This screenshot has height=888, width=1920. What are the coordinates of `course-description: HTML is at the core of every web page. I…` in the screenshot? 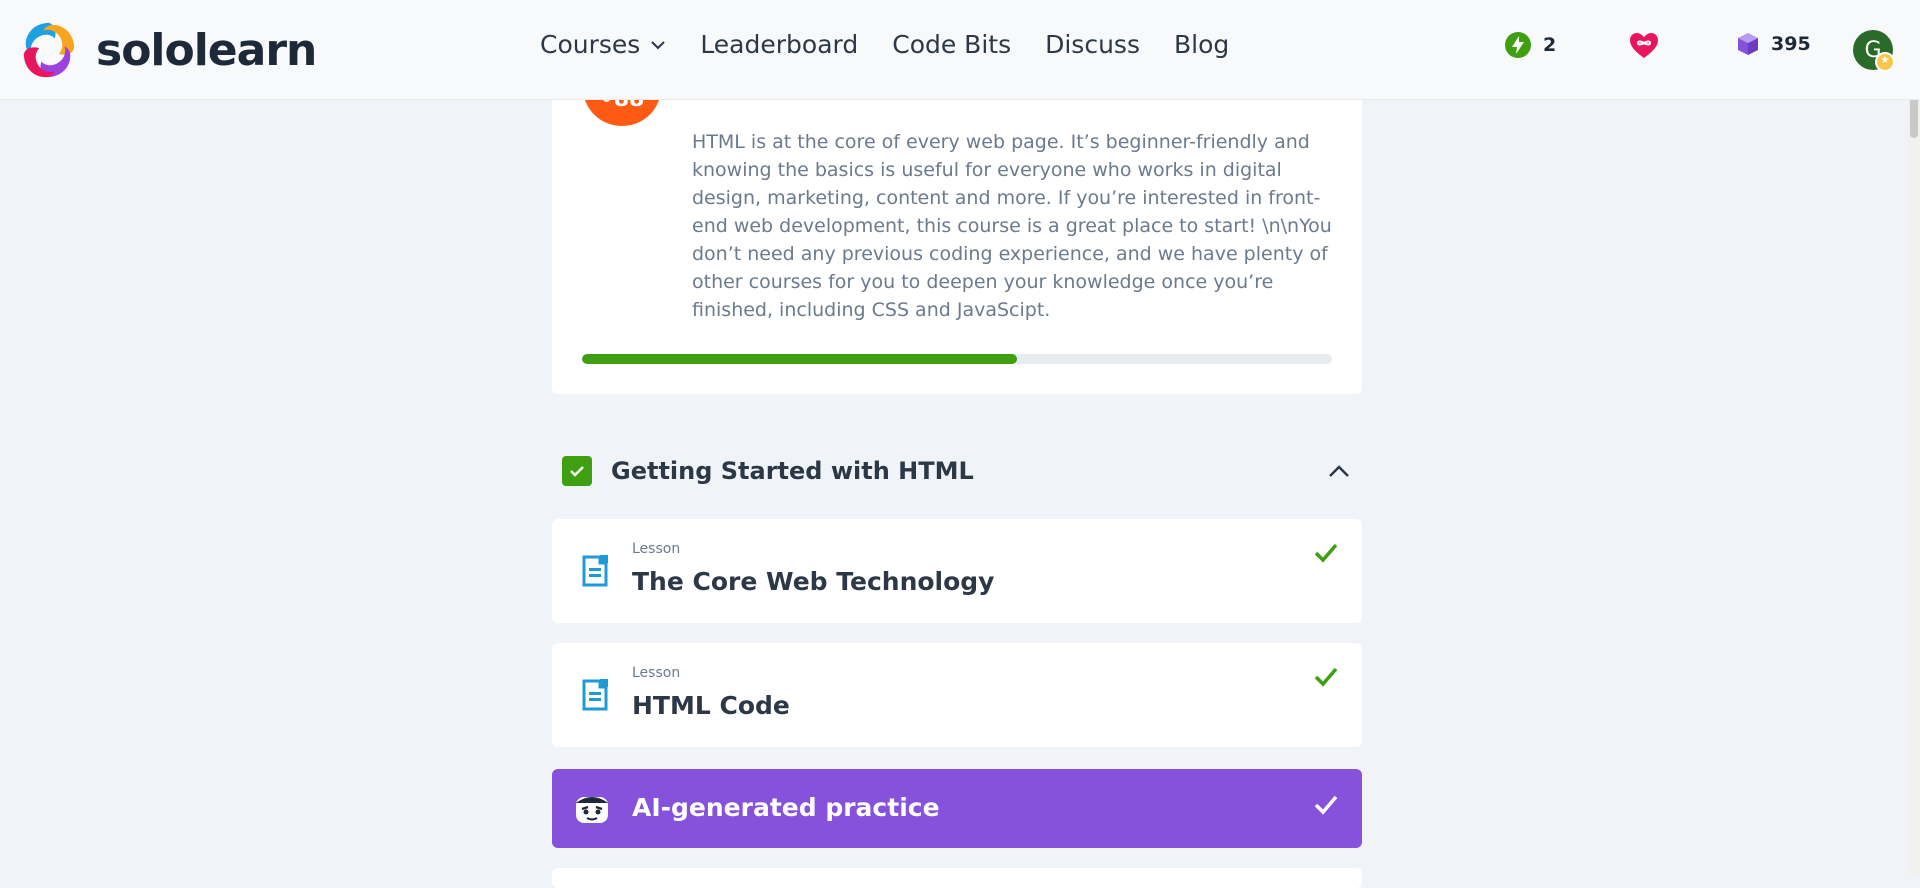 It's located at (1012, 226).